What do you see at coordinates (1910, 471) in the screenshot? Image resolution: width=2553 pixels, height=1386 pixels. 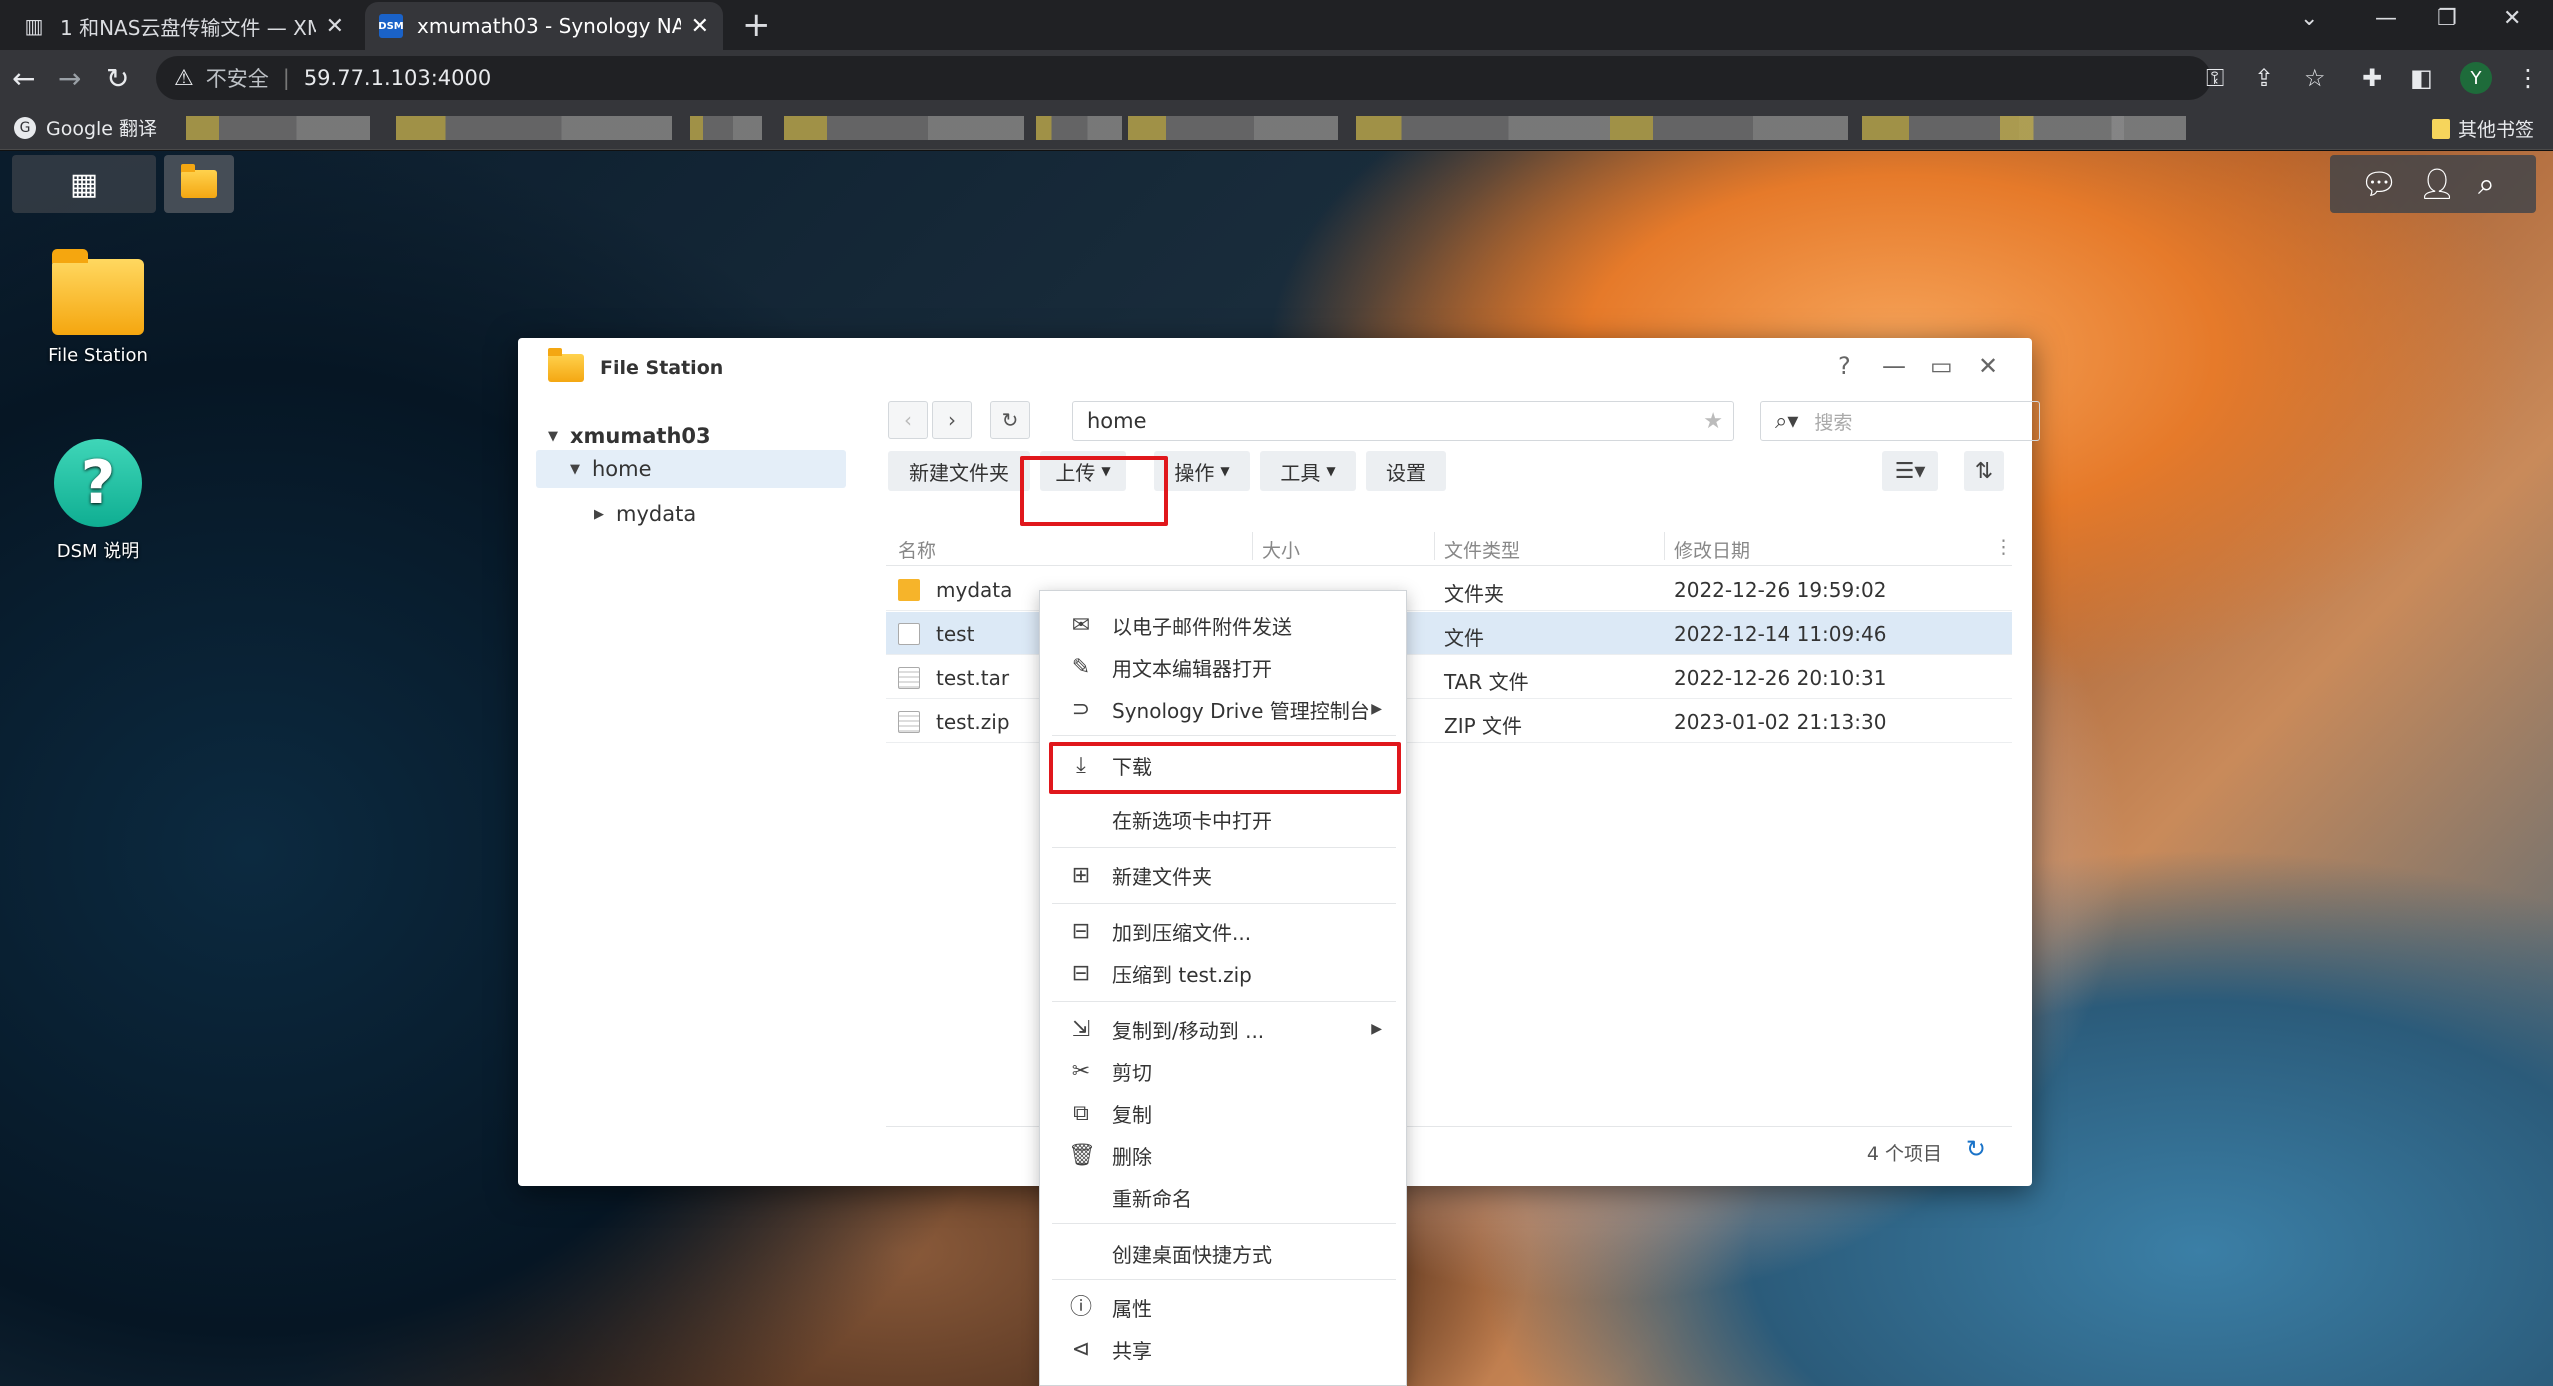 I see `list-view-button: ☰▾` at bounding box center [1910, 471].